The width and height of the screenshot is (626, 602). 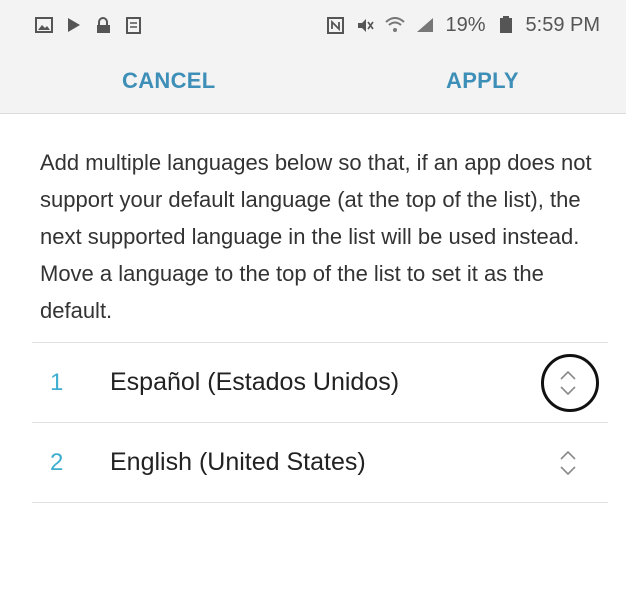 I want to click on language-priority-number: 1, so click(x=57, y=382).